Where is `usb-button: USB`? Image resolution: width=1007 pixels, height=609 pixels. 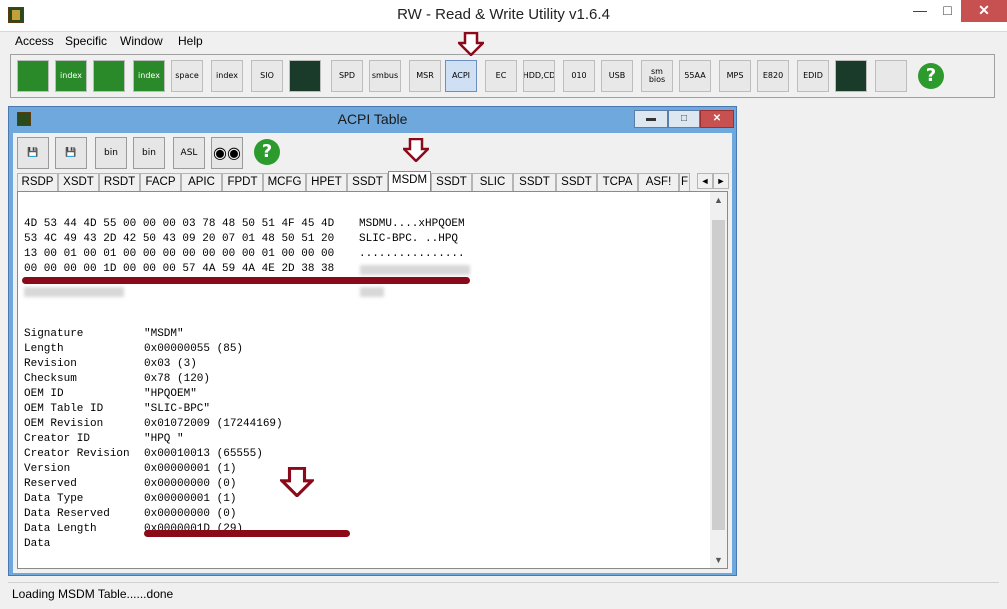 usb-button: USB is located at coordinates (617, 76).